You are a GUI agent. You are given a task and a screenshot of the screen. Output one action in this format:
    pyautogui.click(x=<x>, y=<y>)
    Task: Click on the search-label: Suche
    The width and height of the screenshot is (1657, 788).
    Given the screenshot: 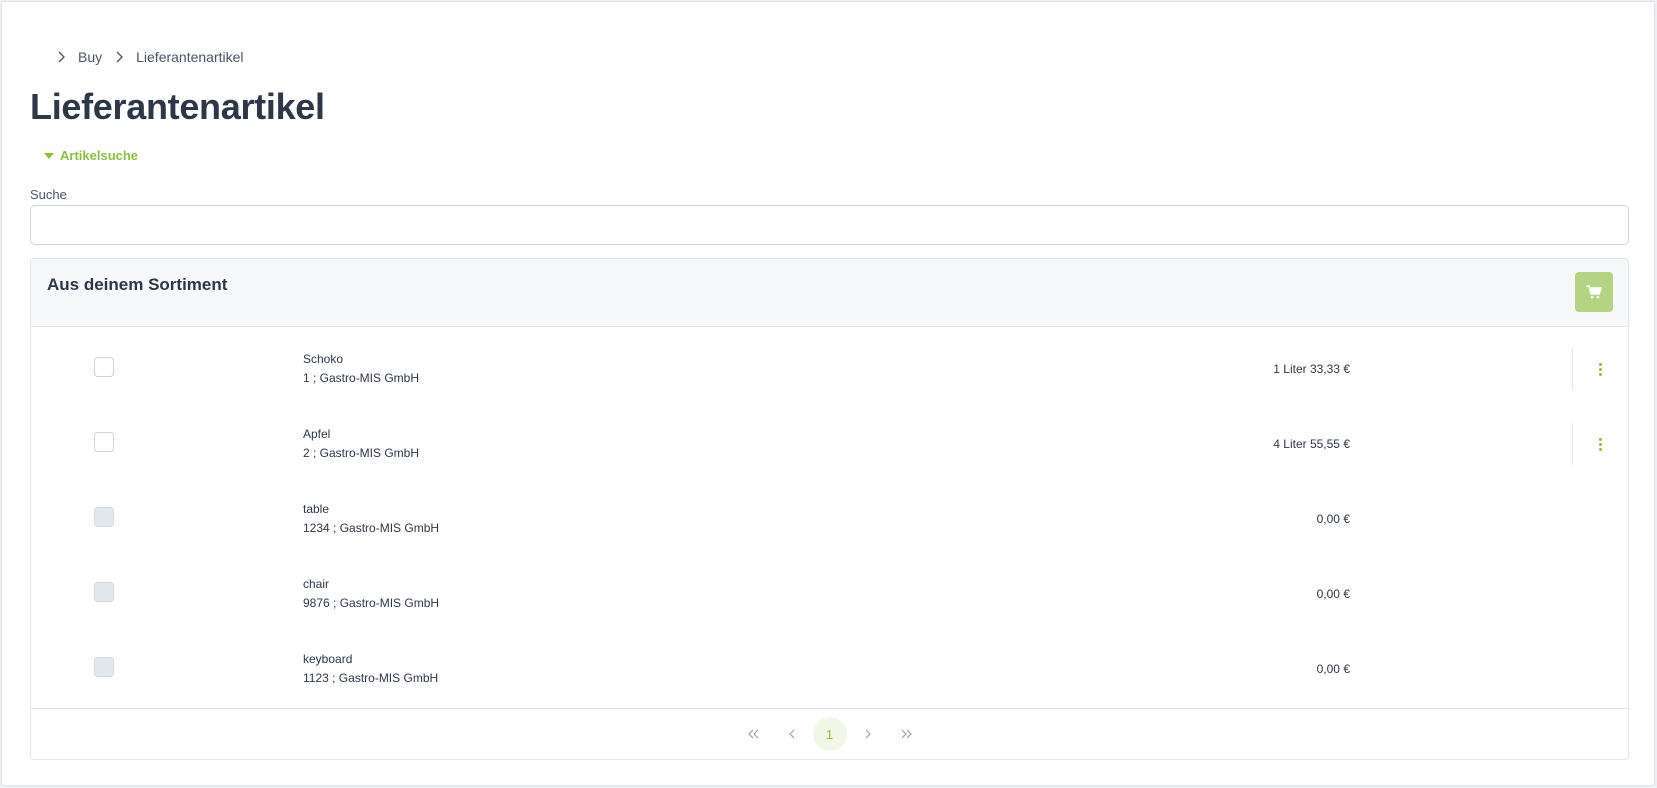 What is the action you would take?
    pyautogui.click(x=48, y=194)
    